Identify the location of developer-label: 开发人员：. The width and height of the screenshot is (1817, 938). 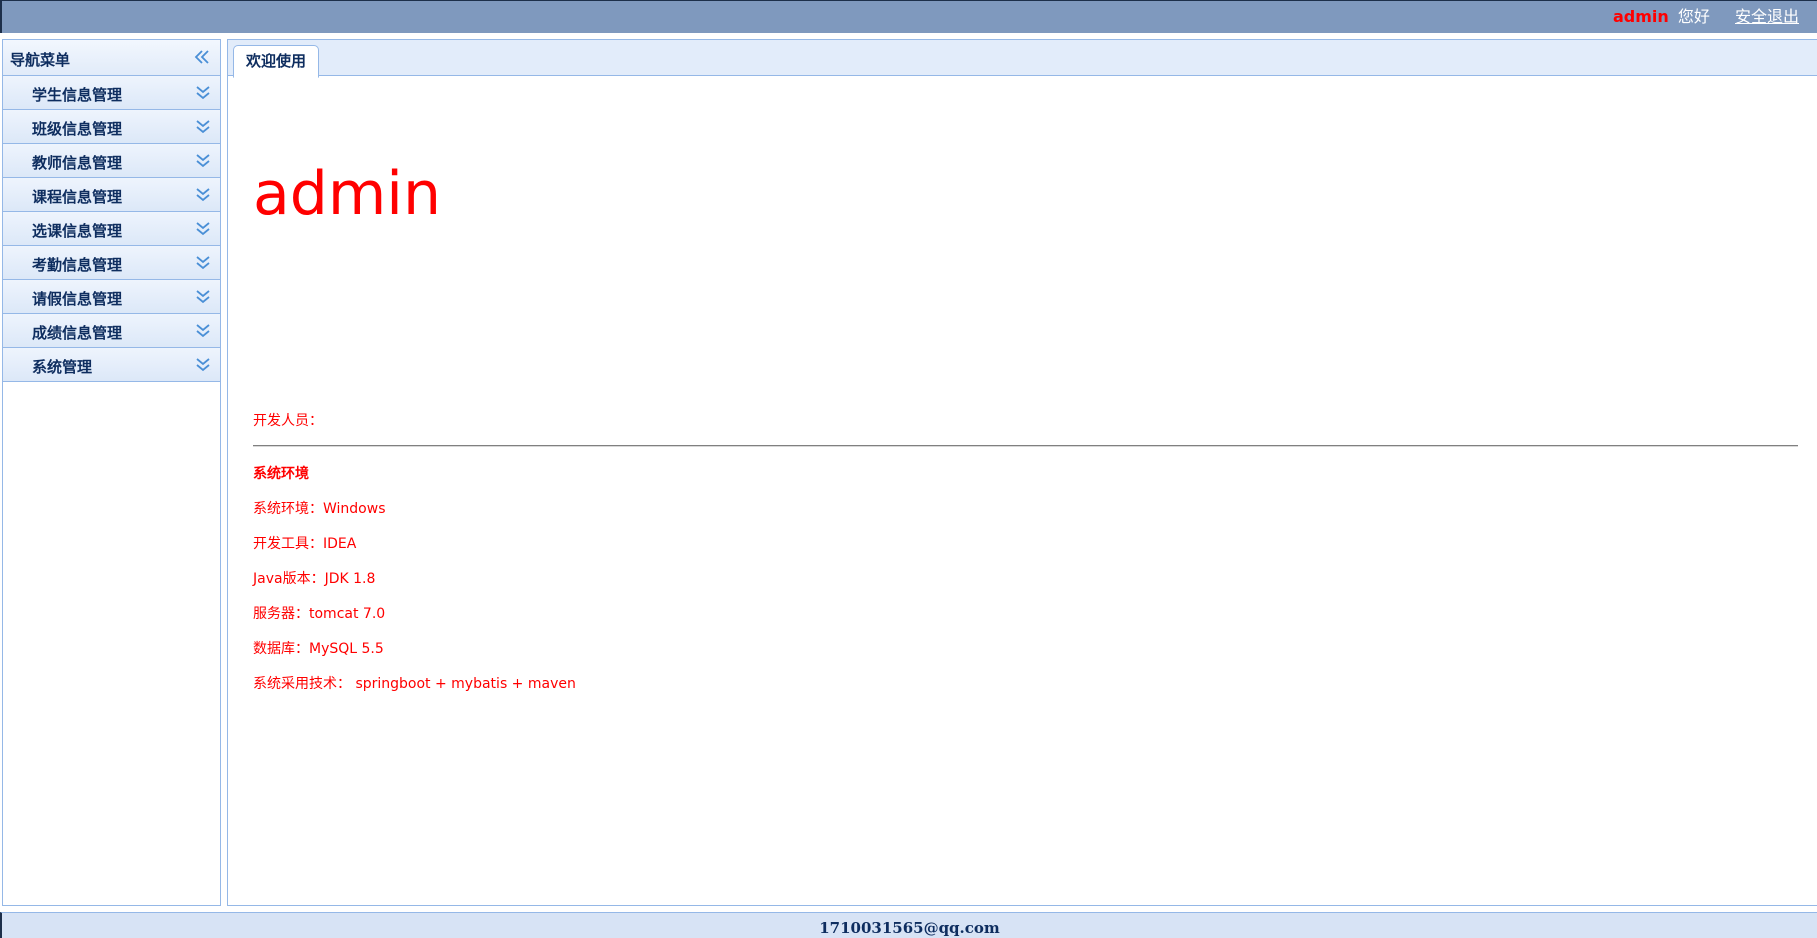
(288, 421).